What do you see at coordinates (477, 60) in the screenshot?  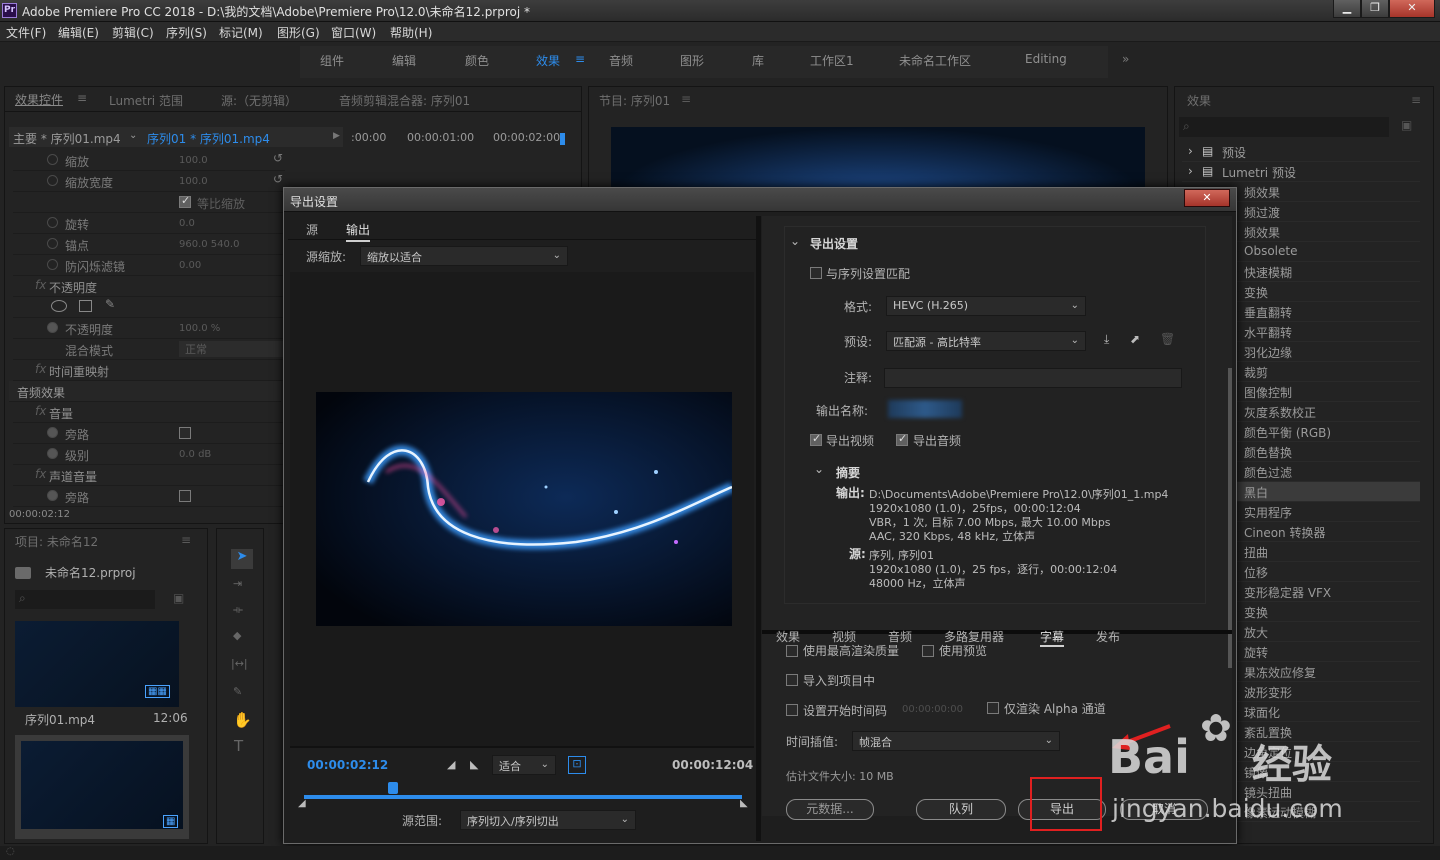 I see `workspace-tab: 颜色` at bounding box center [477, 60].